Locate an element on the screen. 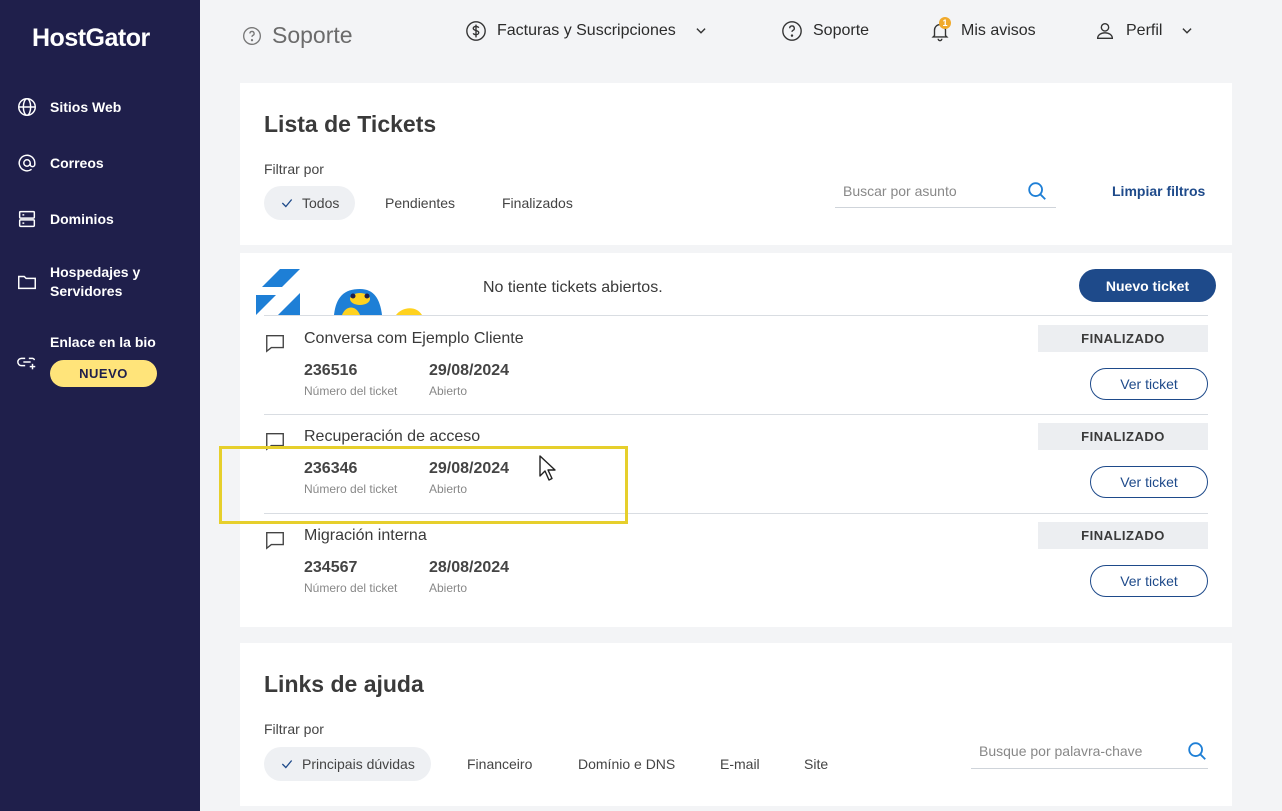 The image size is (1282, 811). user-icon is located at coordinates (1105, 31).